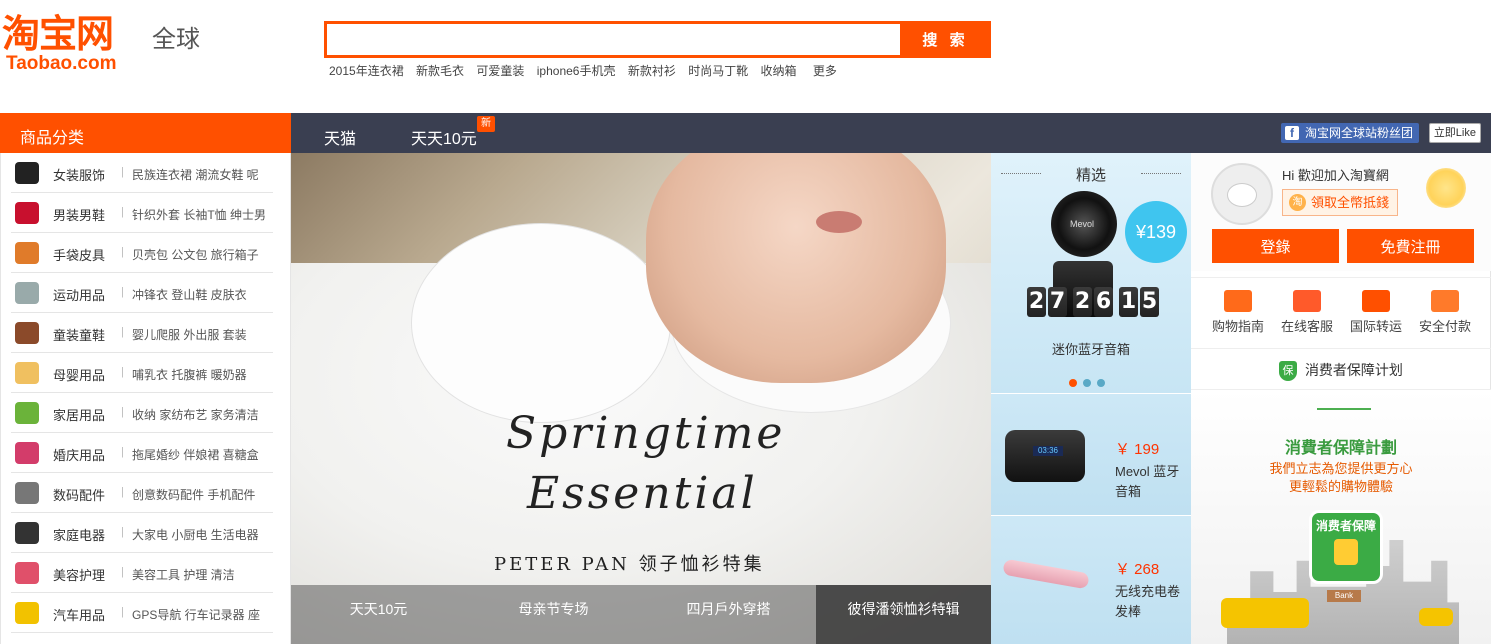  I want to click on category-row: 汽车用品 | GPS导航 行车记录器 座, so click(142, 613).